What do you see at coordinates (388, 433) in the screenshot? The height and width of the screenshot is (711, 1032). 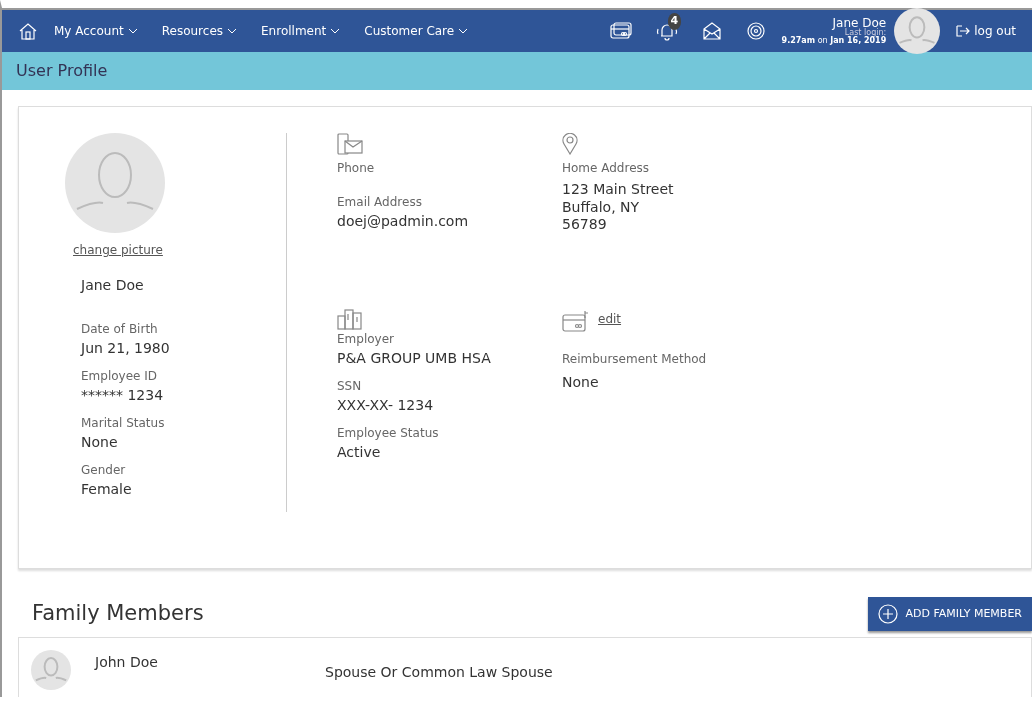 I see `field-label: Employee Status` at bounding box center [388, 433].